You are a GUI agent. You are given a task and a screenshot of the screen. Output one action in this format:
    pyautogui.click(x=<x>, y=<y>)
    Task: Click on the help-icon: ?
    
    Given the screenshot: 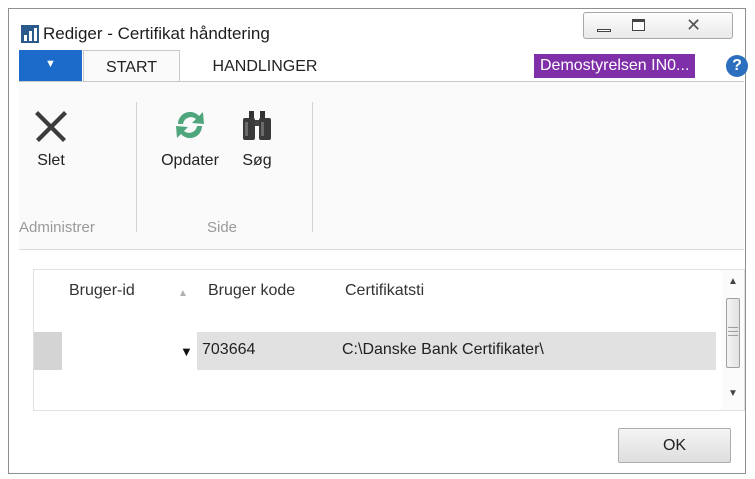 What is the action you would take?
    pyautogui.click(x=737, y=66)
    